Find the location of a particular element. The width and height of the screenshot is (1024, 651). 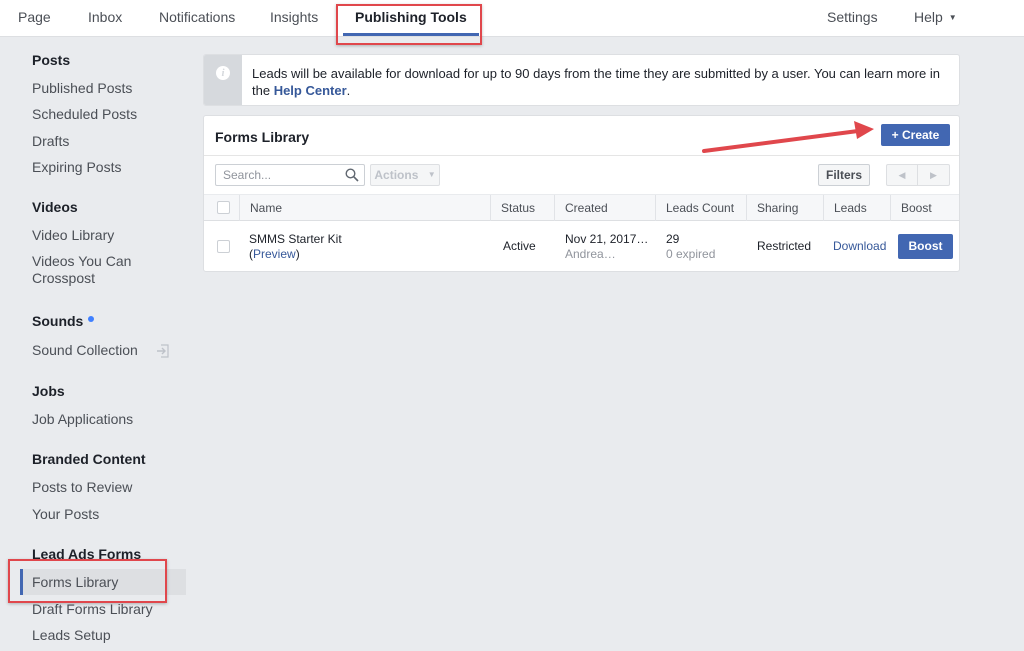

previous-page-icon: ◀ is located at coordinates (902, 175).